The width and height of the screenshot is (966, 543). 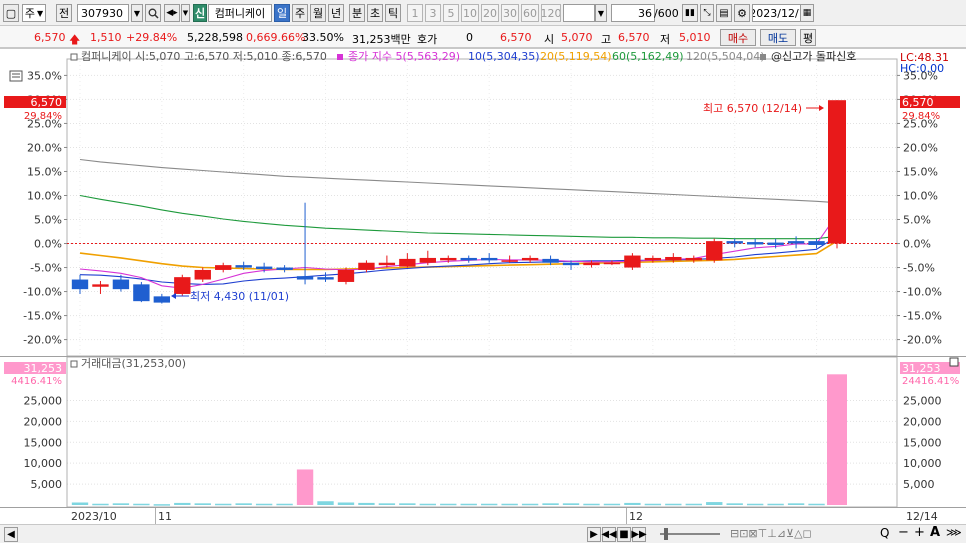 What do you see at coordinates (404, 56) in the screenshot?
I see `legend-ma5: 종가 지수 5(5,563,29)` at bounding box center [404, 56].